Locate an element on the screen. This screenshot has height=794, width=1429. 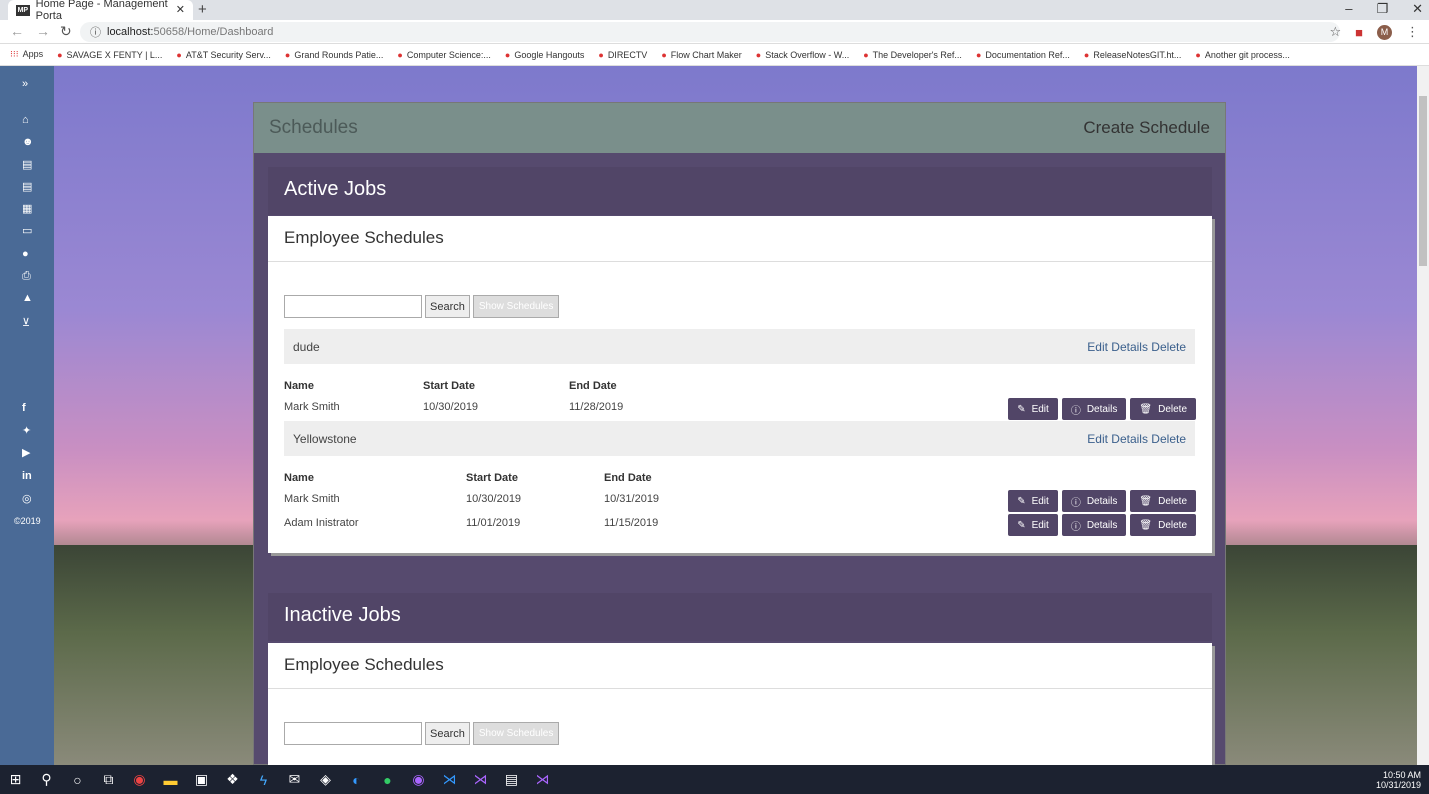
avatar: M is located at coordinates (1384, 32).